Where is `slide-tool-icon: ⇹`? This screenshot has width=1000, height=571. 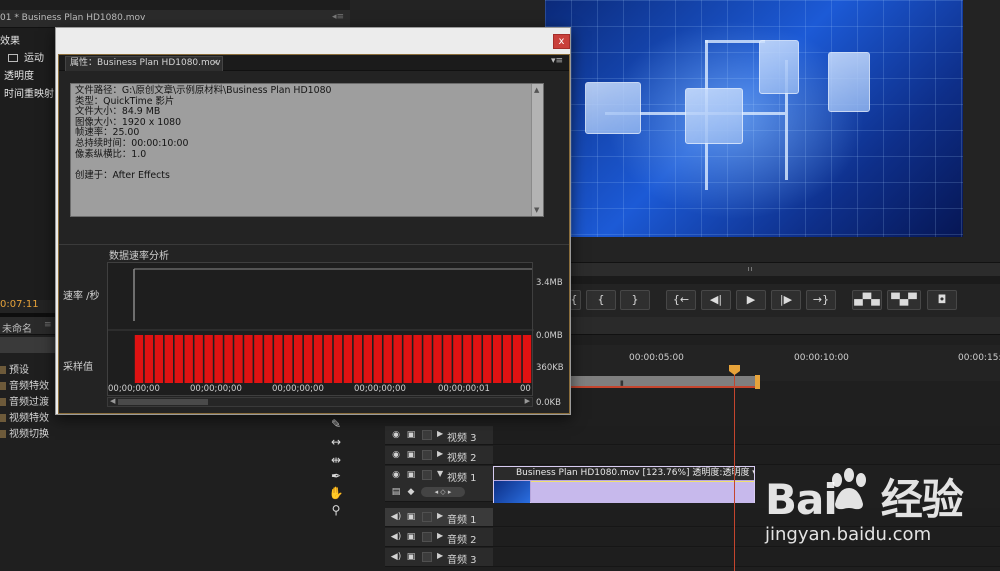 slide-tool-icon: ⇹ is located at coordinates (336, 460).